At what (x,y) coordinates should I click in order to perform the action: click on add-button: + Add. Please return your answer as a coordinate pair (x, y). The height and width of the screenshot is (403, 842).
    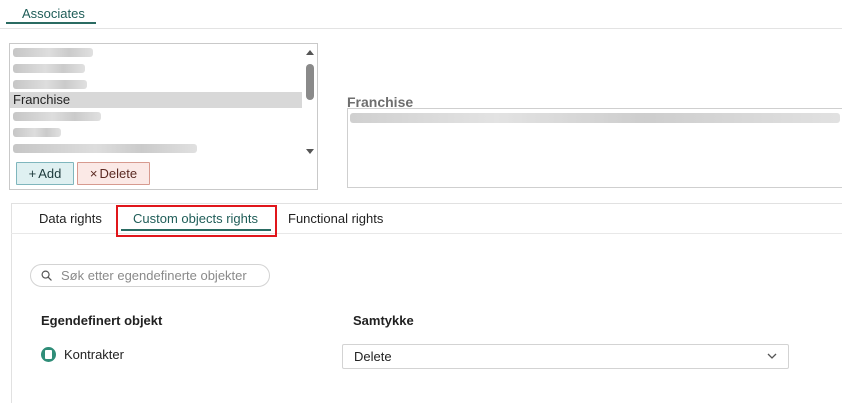
    Looking at the image, I should click on (45, 173).